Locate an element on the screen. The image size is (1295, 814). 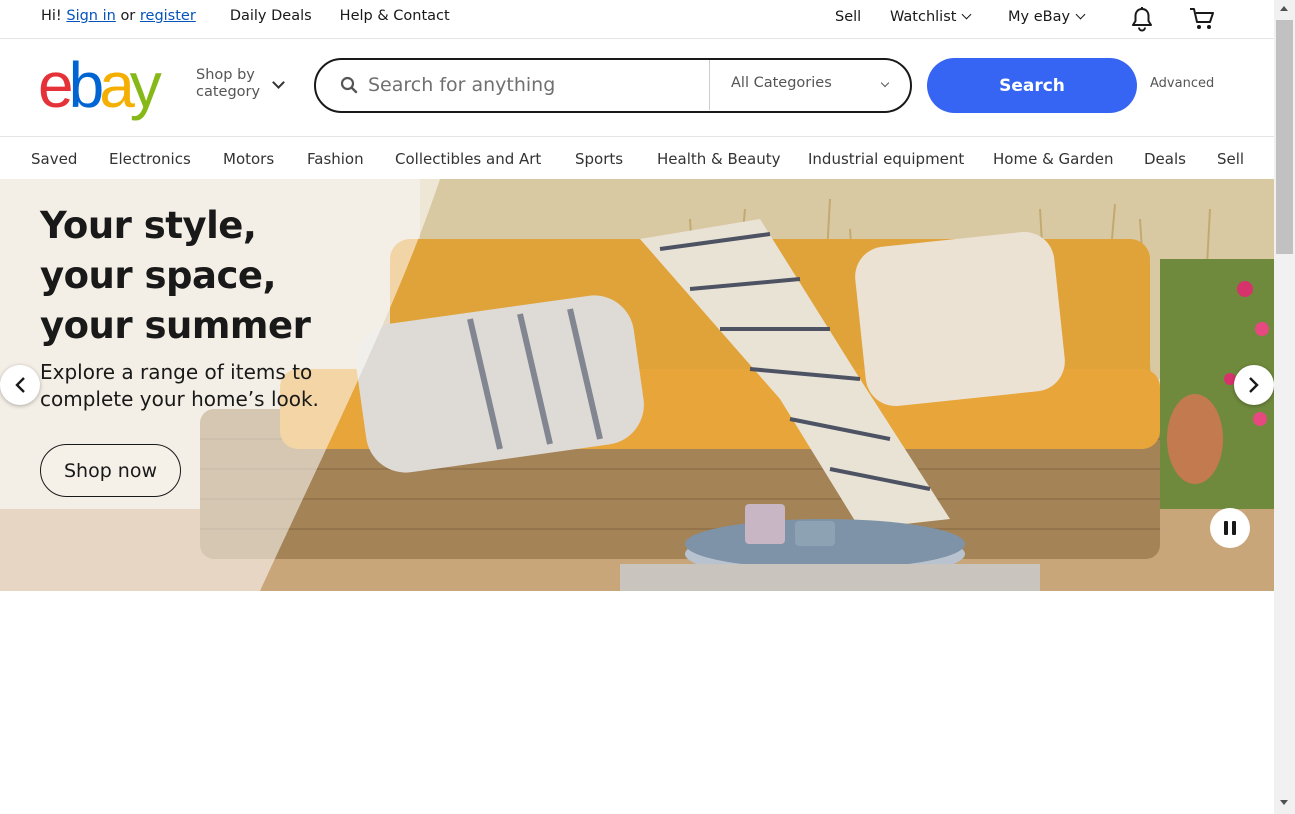
sell-link: Sell is located at coordinates (848, 17).